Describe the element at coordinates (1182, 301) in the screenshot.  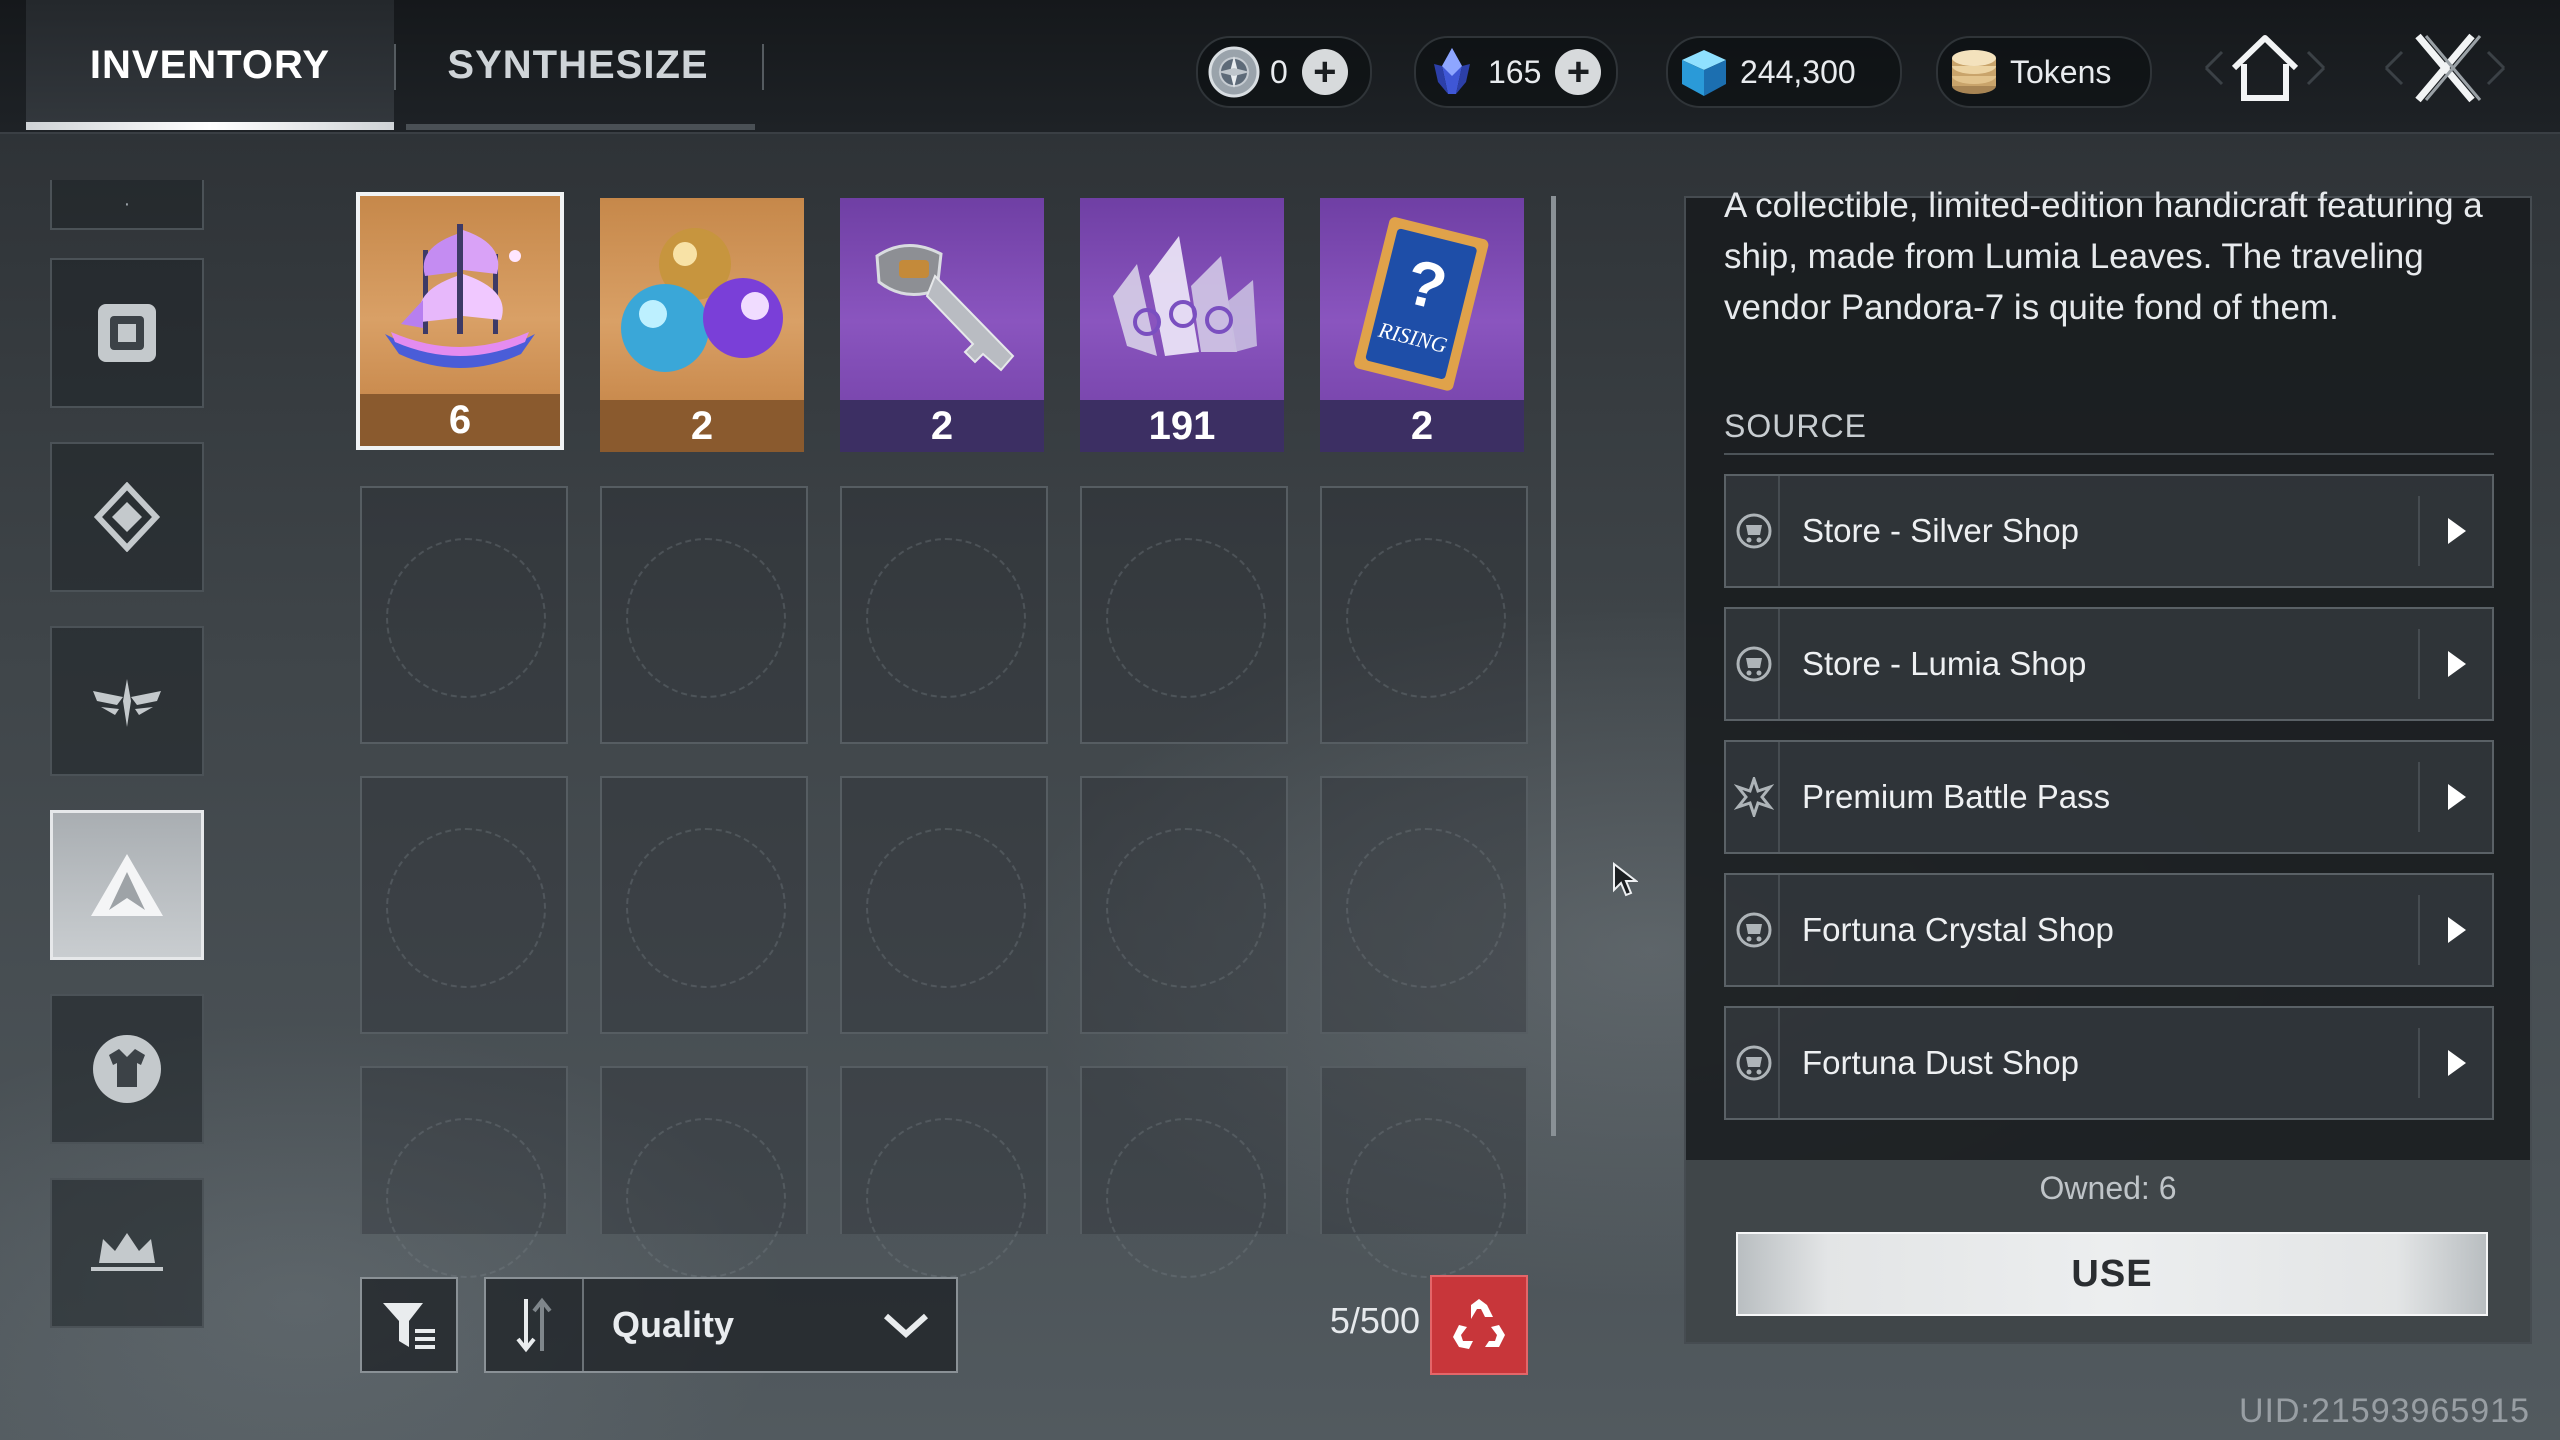
I see `crystal-shards-icon` at that location.